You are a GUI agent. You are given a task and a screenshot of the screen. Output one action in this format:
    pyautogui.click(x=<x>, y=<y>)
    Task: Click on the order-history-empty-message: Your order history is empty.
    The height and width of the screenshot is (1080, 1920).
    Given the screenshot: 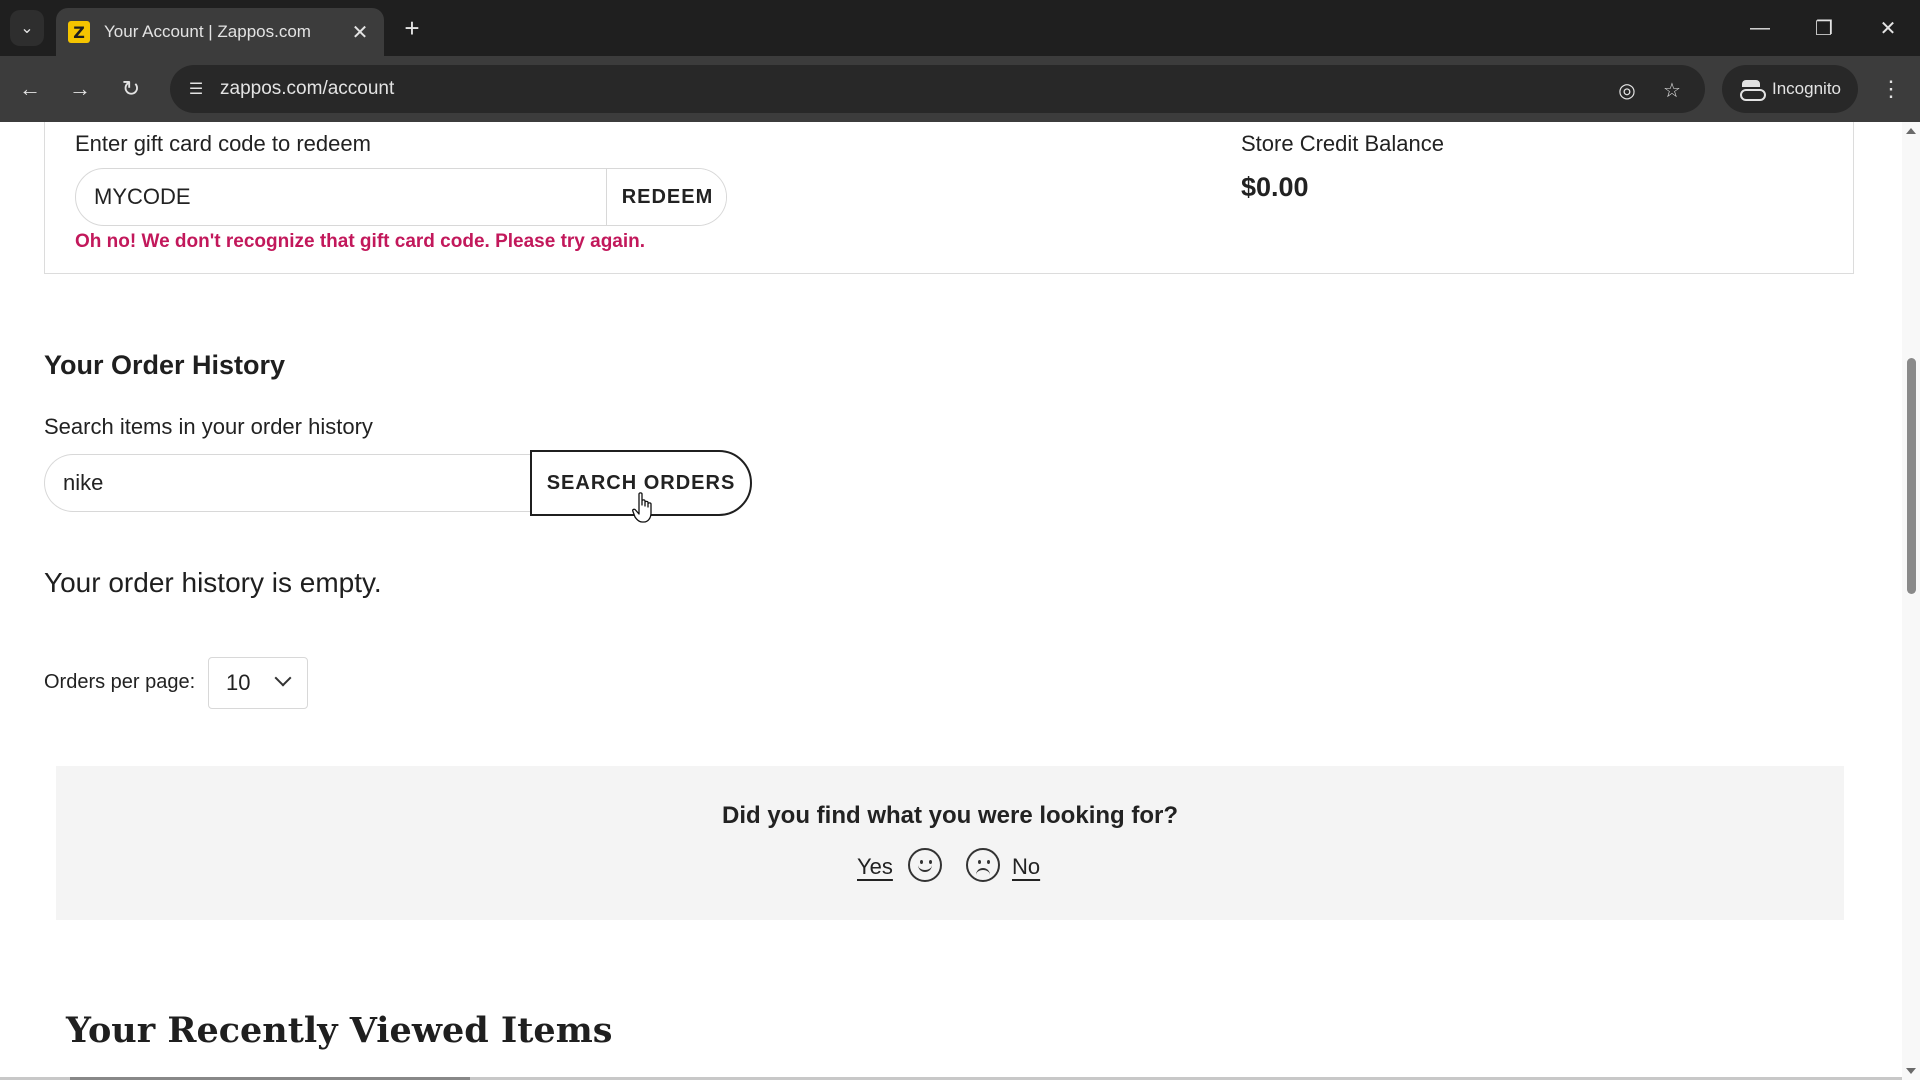 What is the action you would take?
    pyautogui.click(x=213, y=582)
    